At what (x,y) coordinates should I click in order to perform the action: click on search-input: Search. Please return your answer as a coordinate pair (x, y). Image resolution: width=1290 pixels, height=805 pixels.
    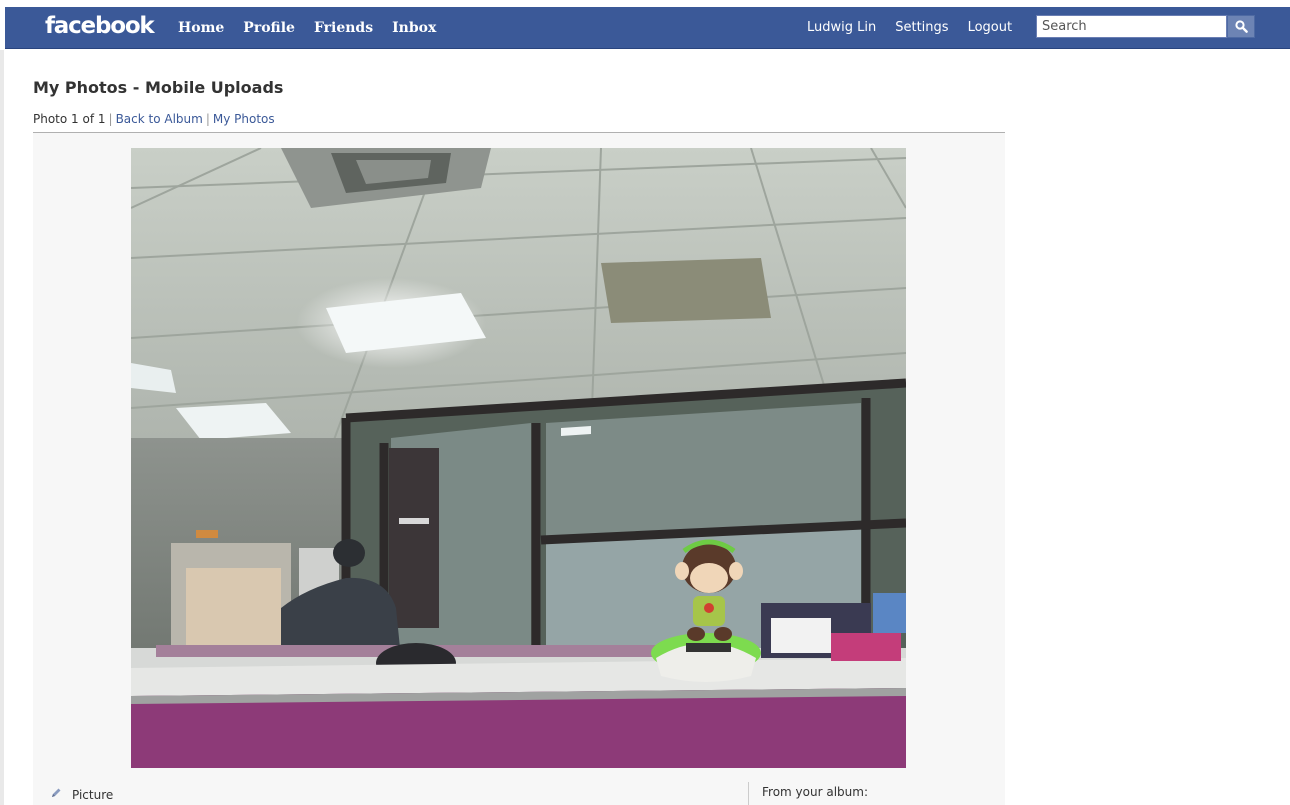
    Looking at the image, I should click on (1131, 26).